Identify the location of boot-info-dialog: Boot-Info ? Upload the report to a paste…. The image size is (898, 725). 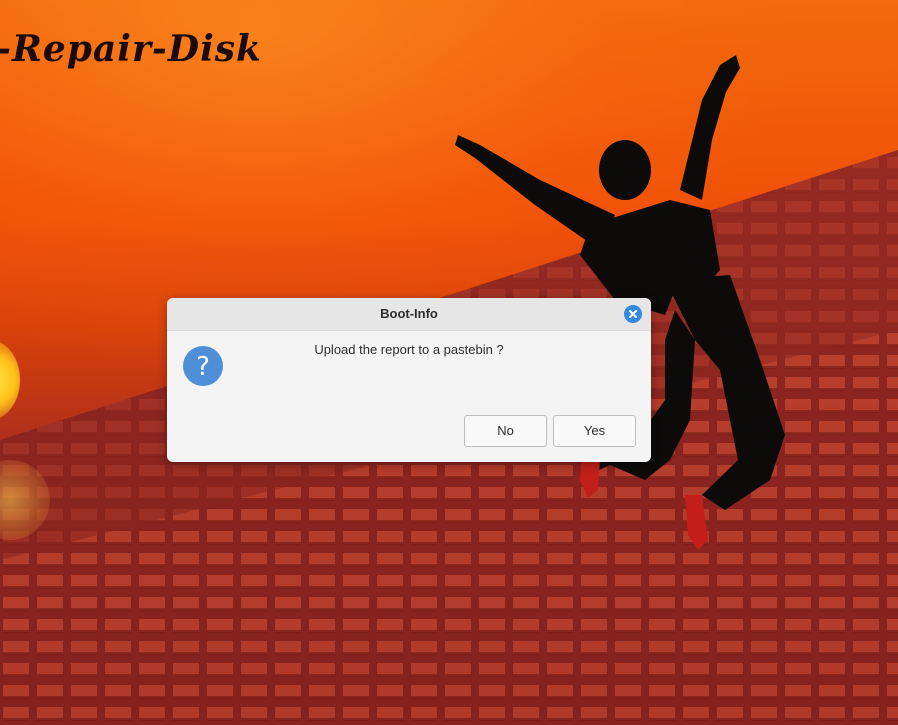
(409, 380).